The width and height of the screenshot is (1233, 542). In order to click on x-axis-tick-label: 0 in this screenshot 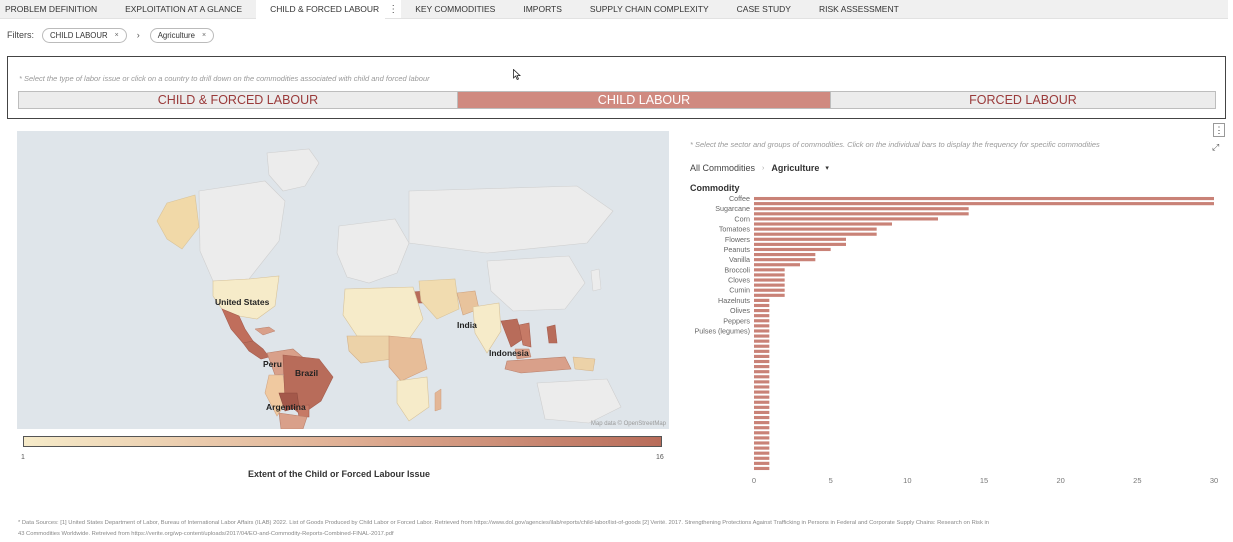, I will do `click(754, 480)`.